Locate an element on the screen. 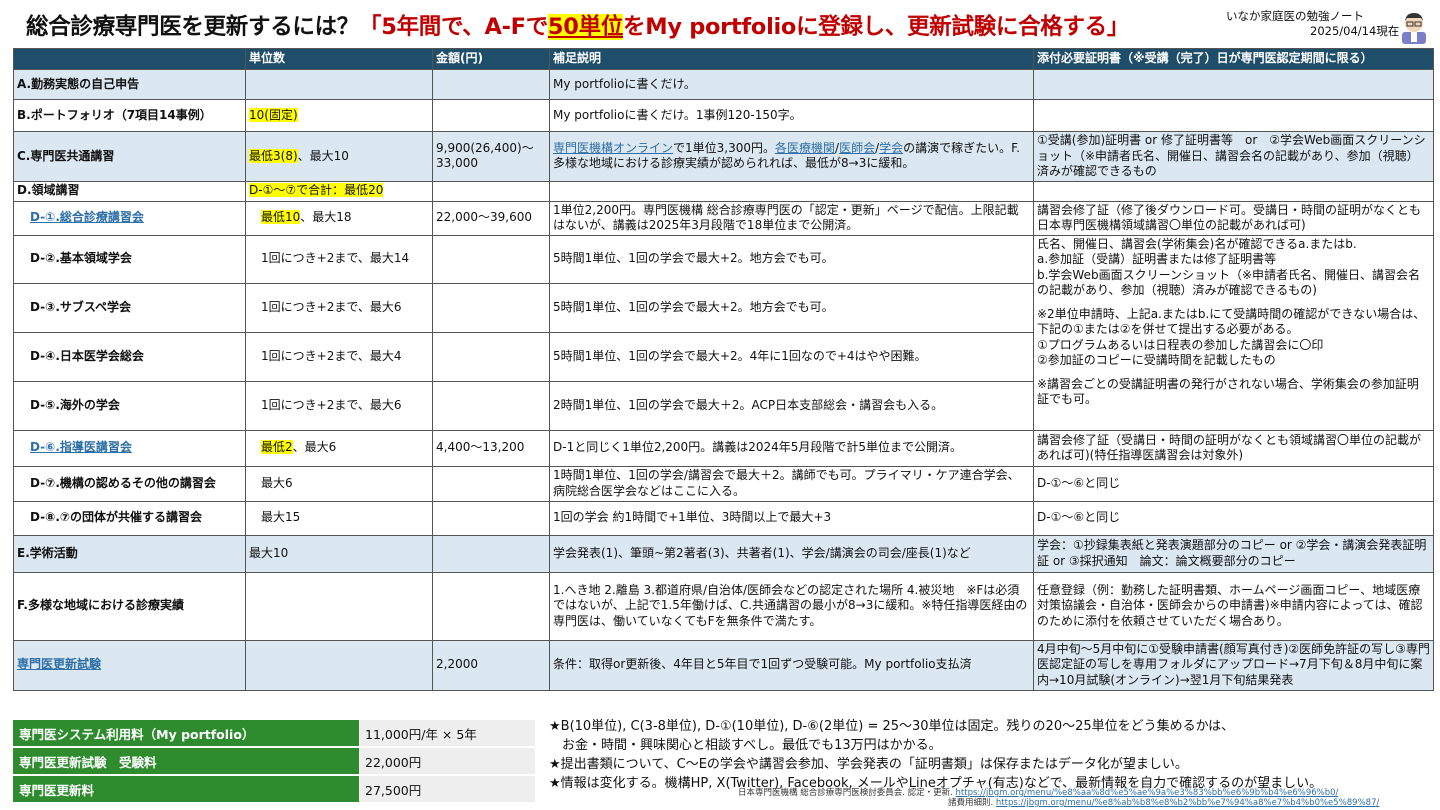 The width and height of the screenshot is (1440, 810). row-a: A.勤務実態の自己申告 My portfolioに書くだけ。 is located at coordinates (723, 84).